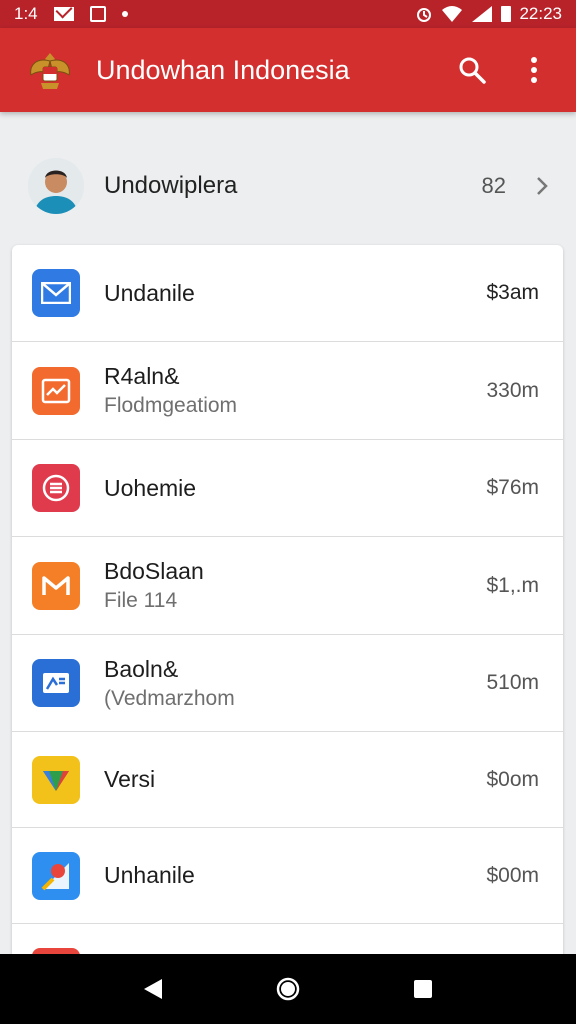 The image size is (576, 1024). I want to click on back-button, so click(153, 989).